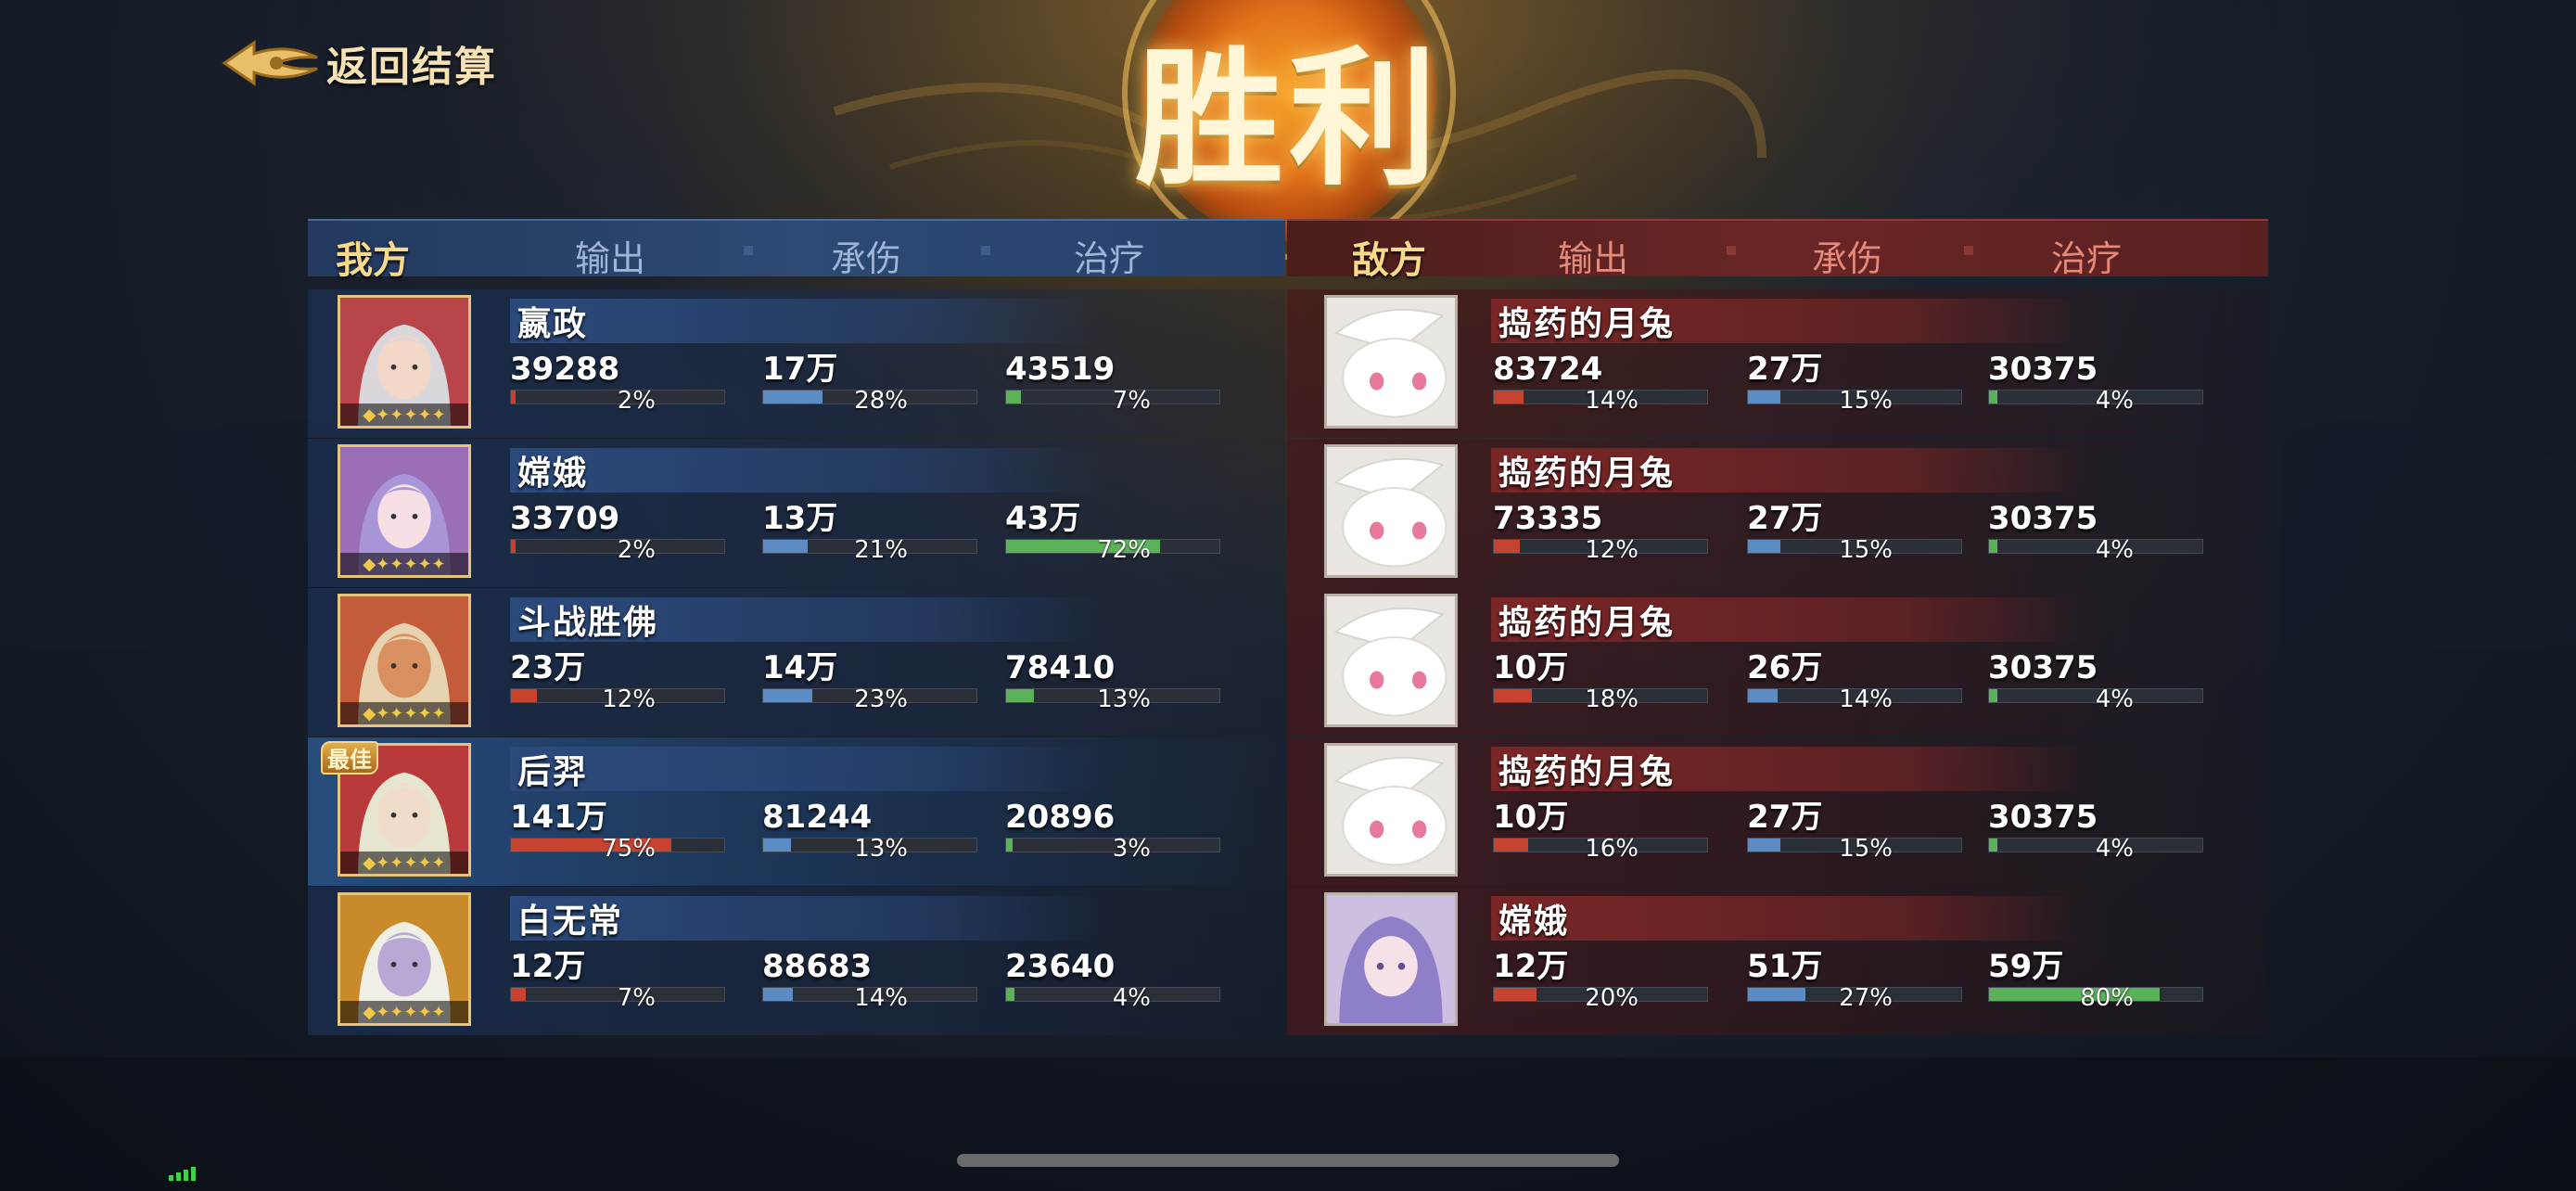  Describe the element at coordinates (618, 831) in the screenshot. I see `dmg-stat: 141万 75%` at that location.